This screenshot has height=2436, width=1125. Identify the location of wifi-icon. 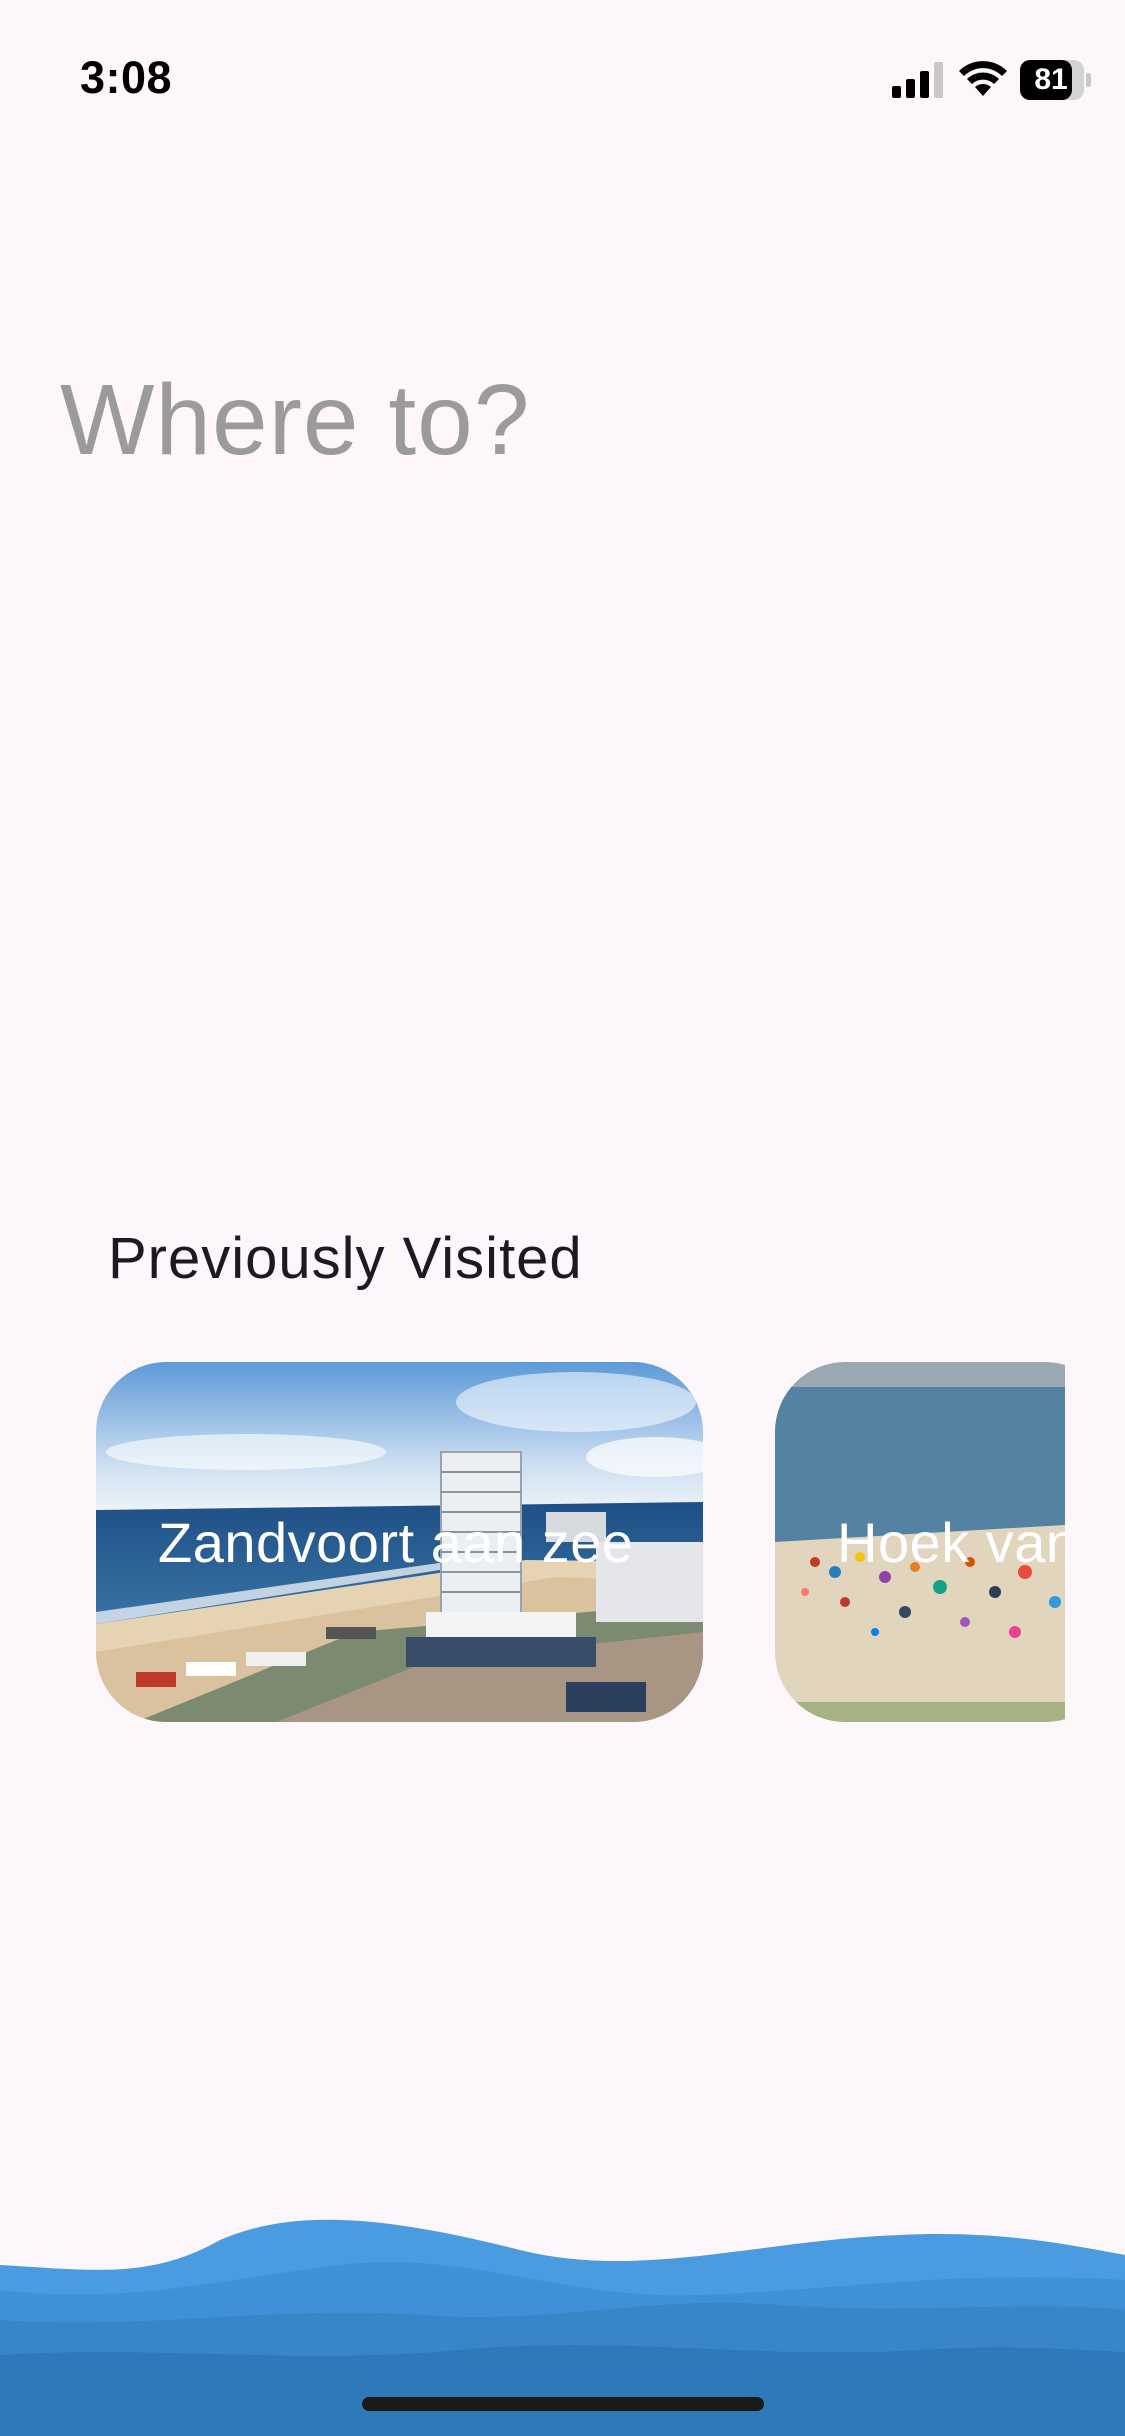
(983, 78).